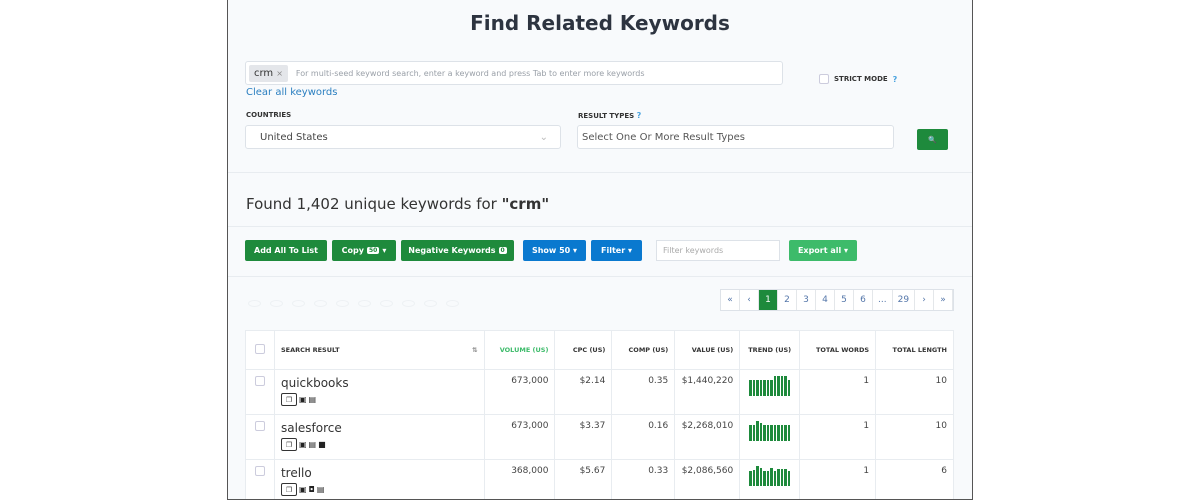 This screenshot has width=1200, height=500. I want to click on cpc-cell: $5.67, so click(583, 479).